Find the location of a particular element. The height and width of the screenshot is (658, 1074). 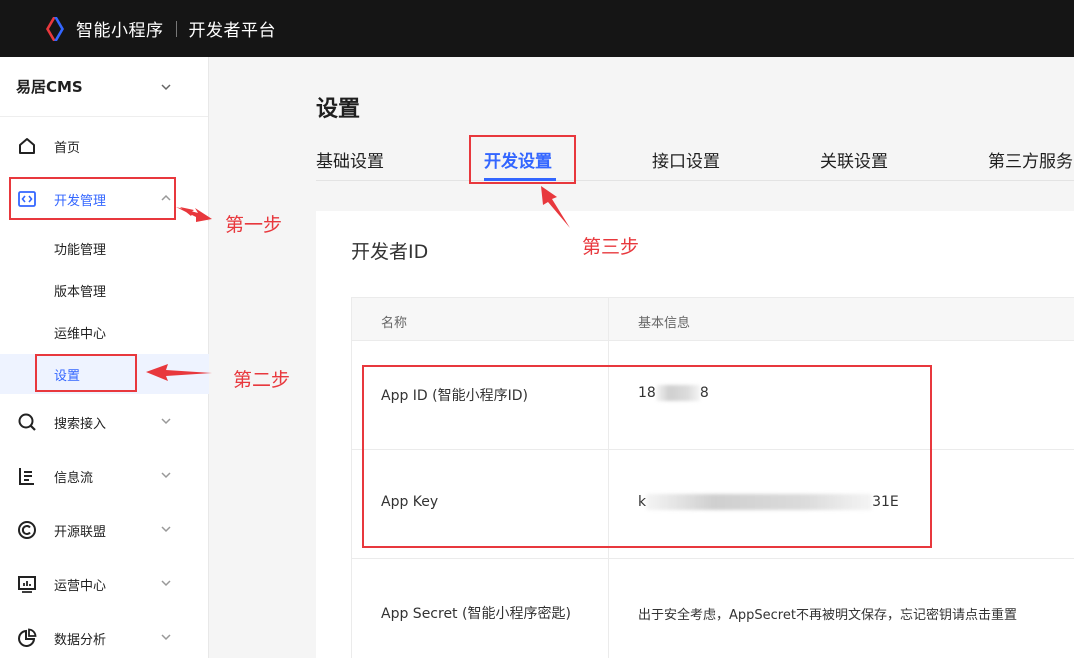

arrow-step2 is located at coordinates (179, 372).